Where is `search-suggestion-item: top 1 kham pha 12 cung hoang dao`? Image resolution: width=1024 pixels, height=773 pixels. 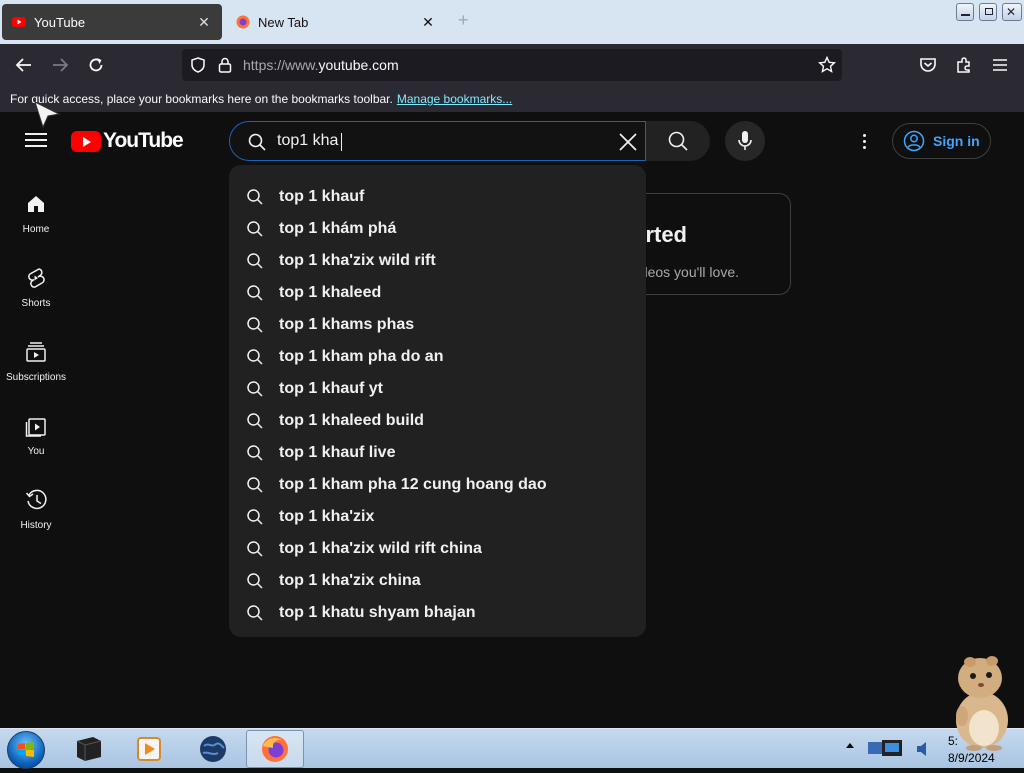
search-suggestion-item: top 1 kham pha 12 cung hoang dao is located at coordinates (437, 485).